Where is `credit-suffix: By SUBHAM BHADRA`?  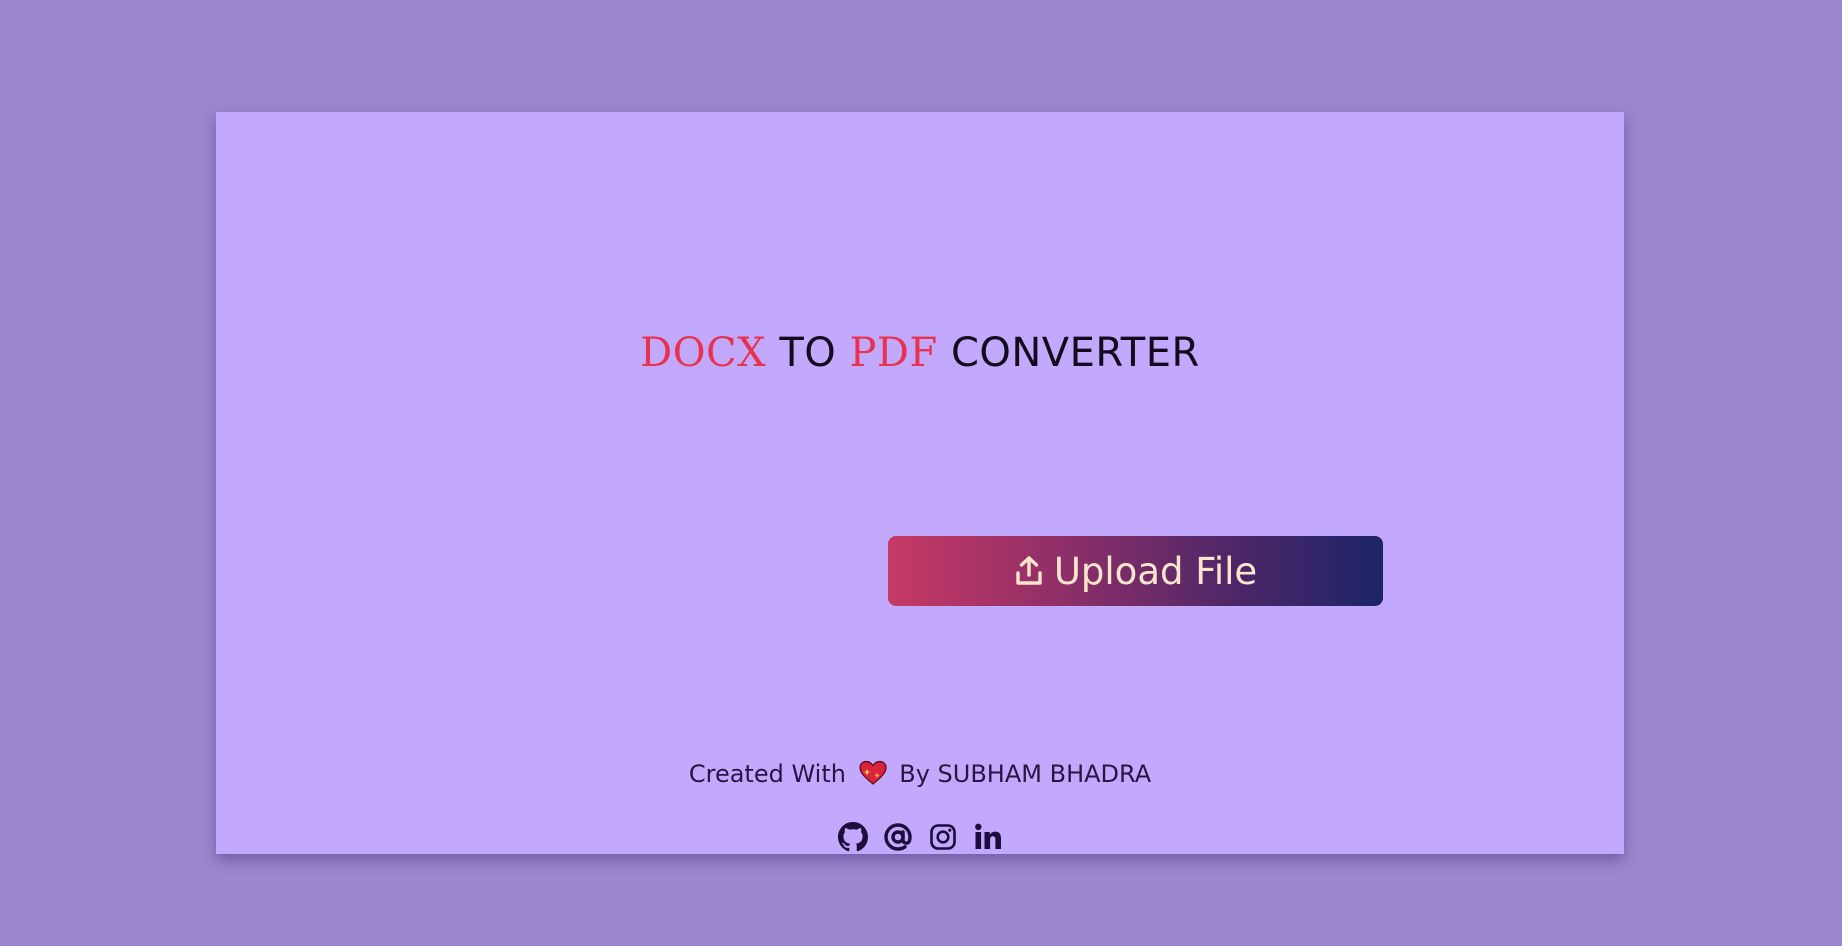
credit-suffix: By SUBHAM BHADRA is located at coordinates (1025, 774).